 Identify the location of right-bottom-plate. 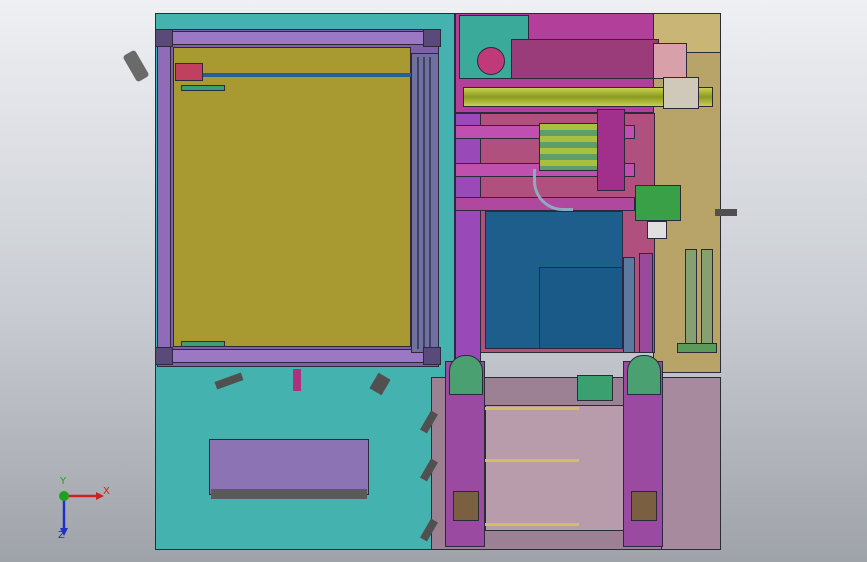
(697, 348).